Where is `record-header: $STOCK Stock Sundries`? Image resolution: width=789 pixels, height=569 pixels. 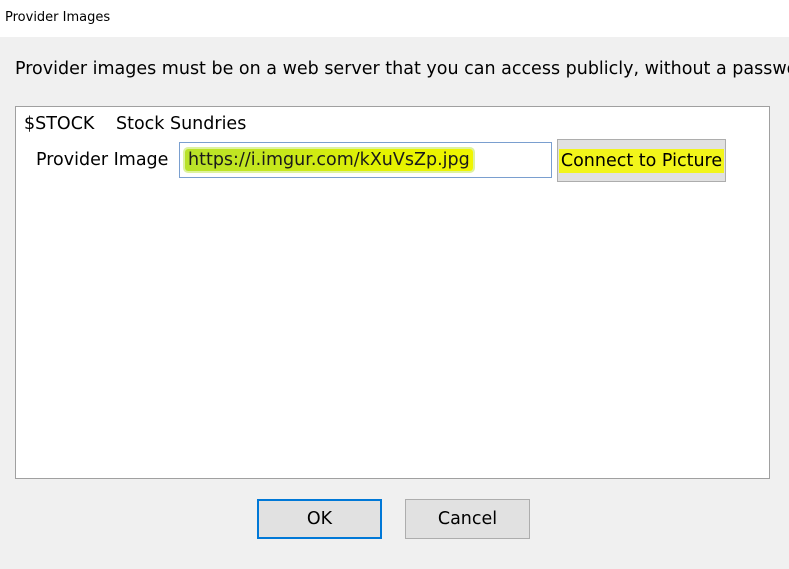
record-header: $STOCK Stock Sundries is located at coordinates (135, 124).